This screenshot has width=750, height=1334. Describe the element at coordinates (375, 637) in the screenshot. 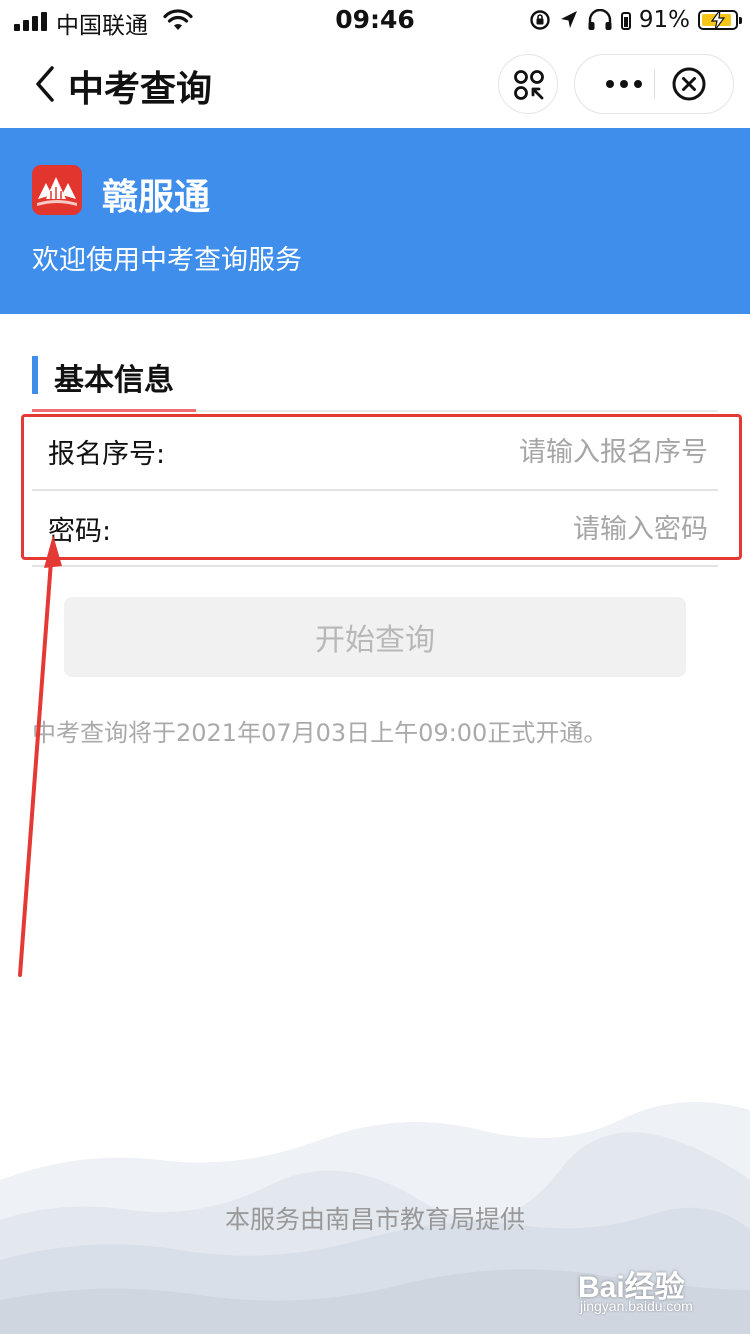

I see `start-query-button: 开始查询` at that location.